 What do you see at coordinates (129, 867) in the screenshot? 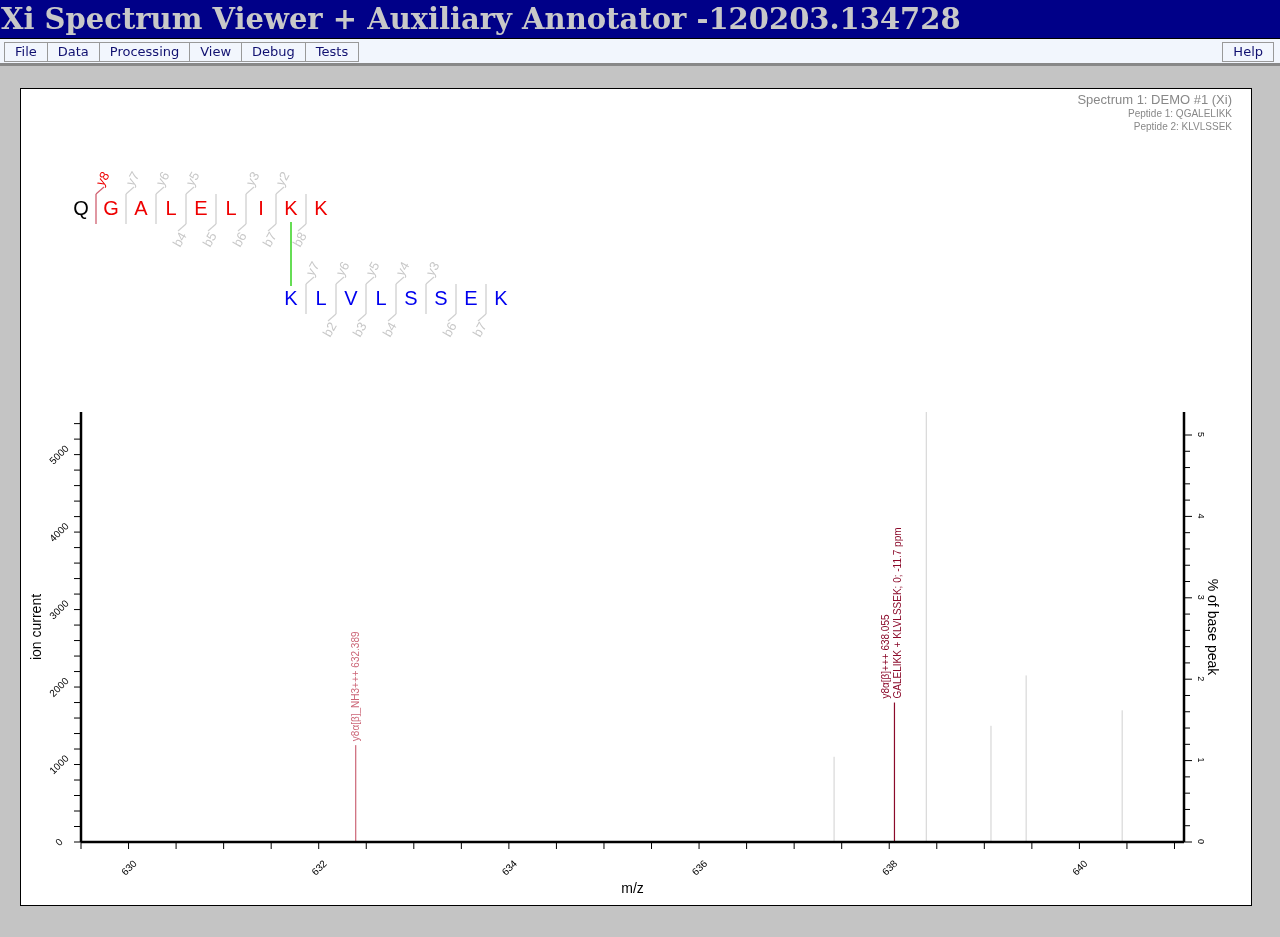
I see `x-tick-label: 630` at bounding box center [129, 867].